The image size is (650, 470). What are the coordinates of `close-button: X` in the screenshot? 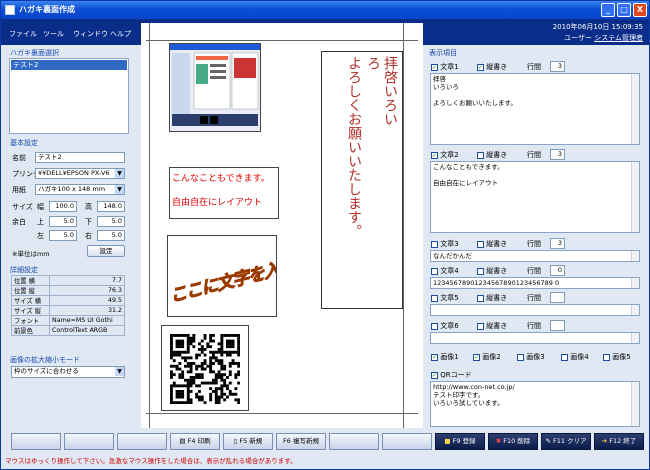 It's located at (640, 10).